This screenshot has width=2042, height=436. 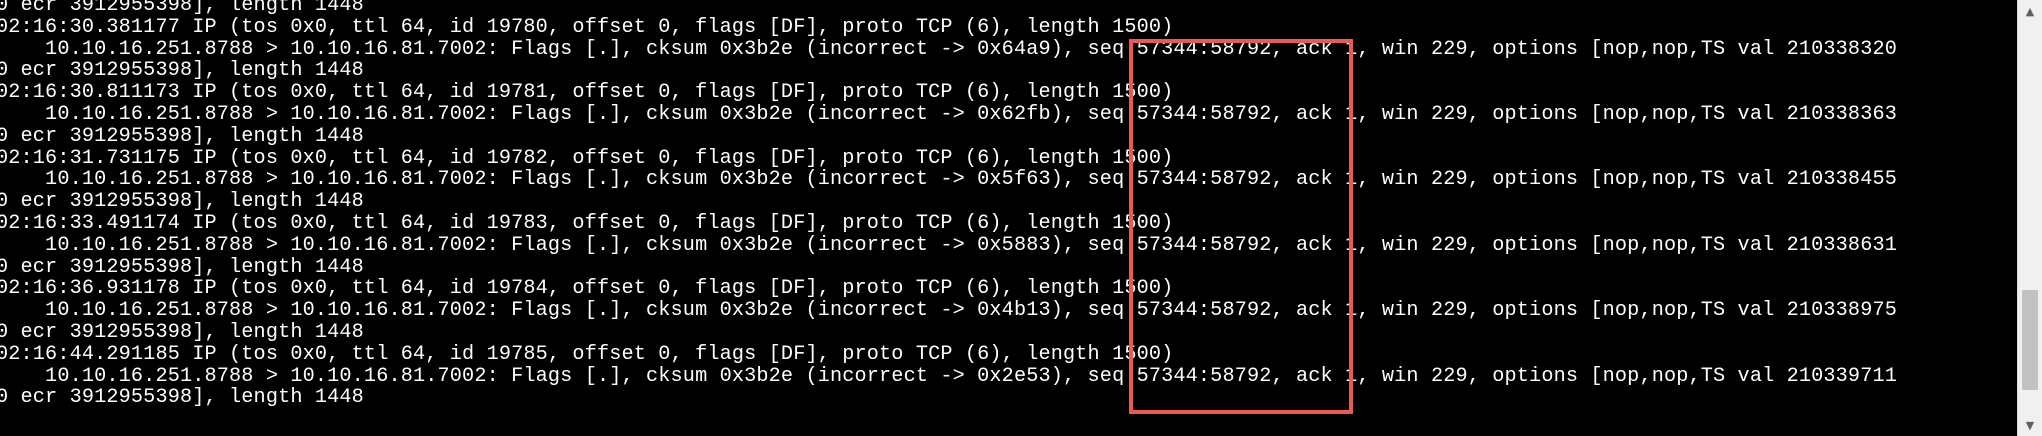 What do you see at coordinates (2030, 340) in the screenshot?
I see `scrollbar-thumb` at bounding box center [2030, 340].